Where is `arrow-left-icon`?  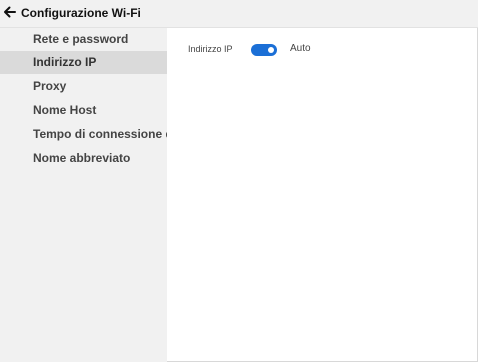
arrow-left-icon is located at coordinates (10, 12).